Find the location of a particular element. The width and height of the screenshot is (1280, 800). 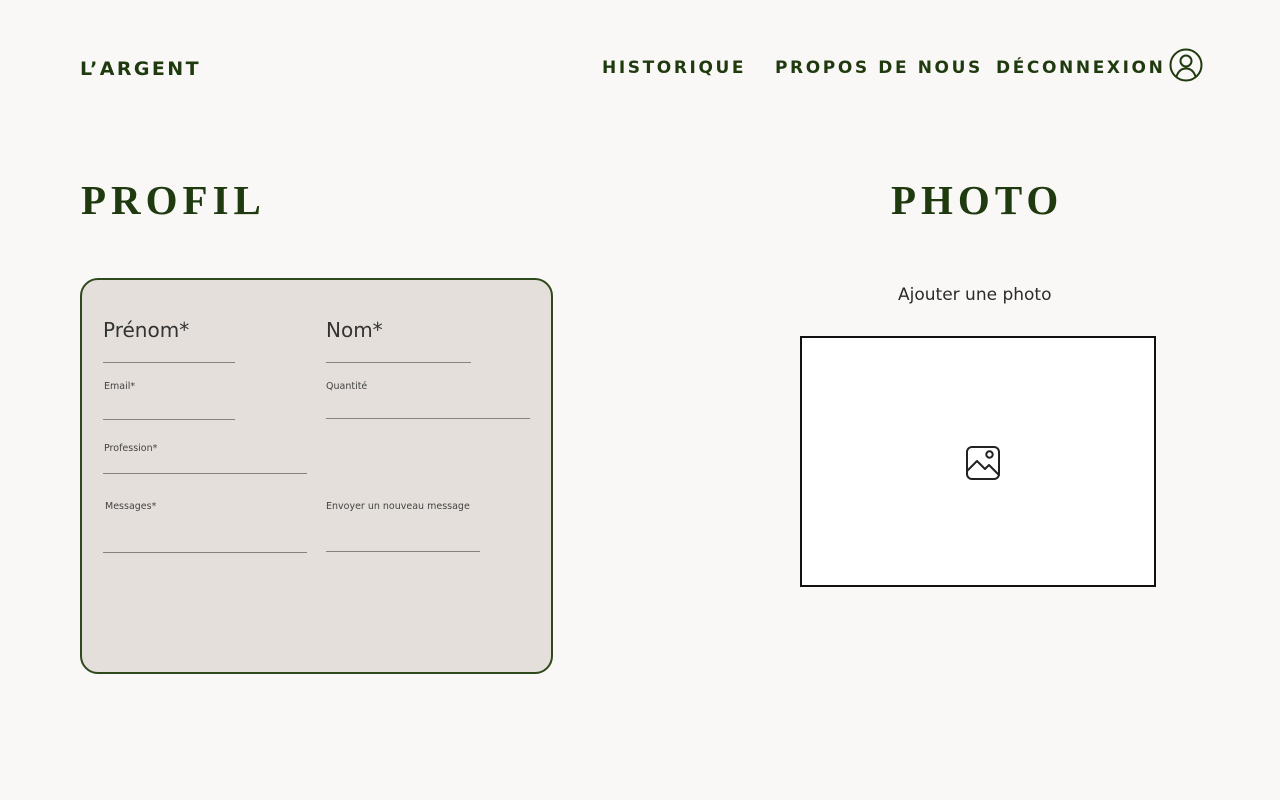

user-circle-icon is located at coordinates (1186, 65).